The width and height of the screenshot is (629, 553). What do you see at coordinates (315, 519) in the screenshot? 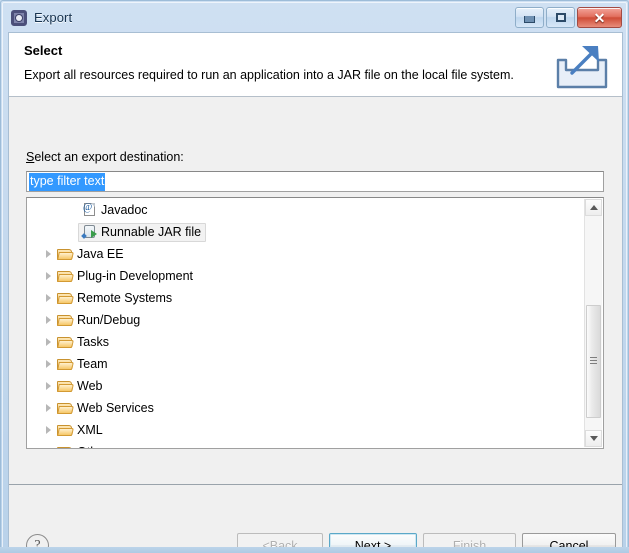
I see `button-bar: ? < Back Next > Finish Cancel` at bounding box center [315, 519].